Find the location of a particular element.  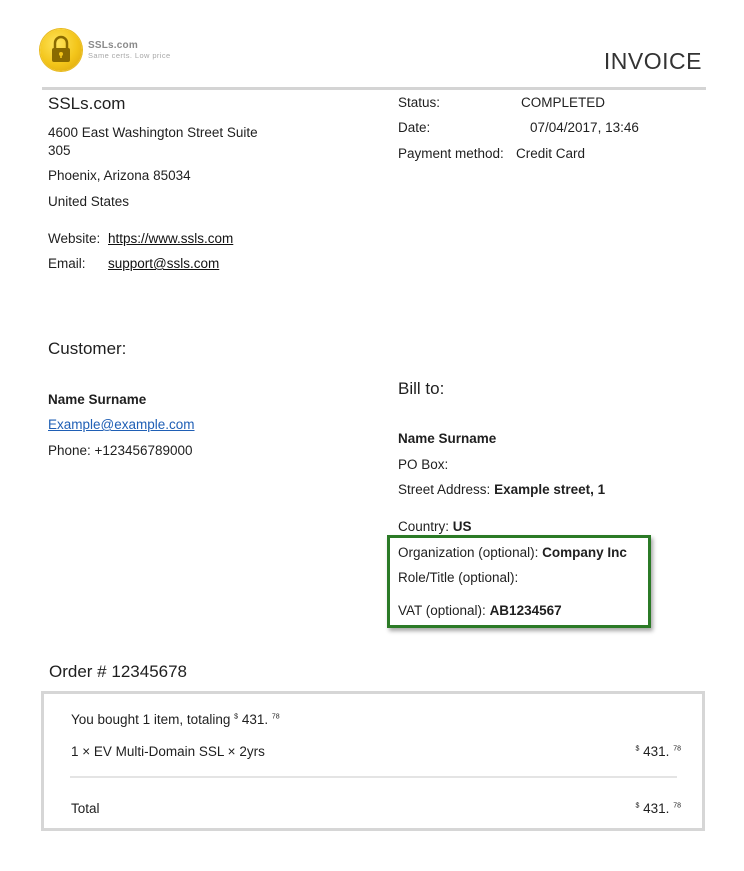

seller-city: Phoenix, Arizona 85034 is located at coordinates (119, 175).